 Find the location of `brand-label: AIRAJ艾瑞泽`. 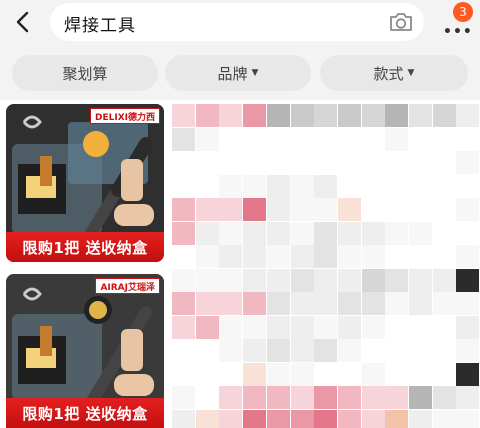

brand-label: AIRAJ艾瑞泽 is located at coordinates (127, 287).